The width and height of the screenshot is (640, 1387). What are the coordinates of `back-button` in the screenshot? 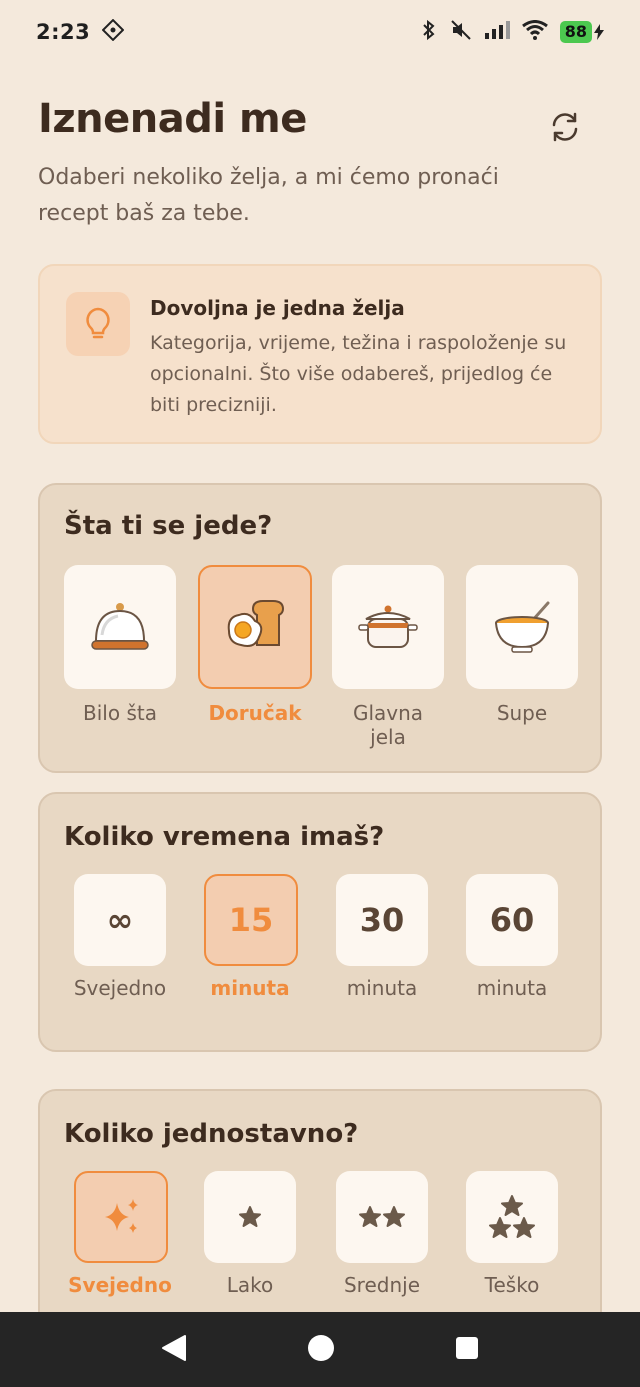 It's located at (174, 1350).